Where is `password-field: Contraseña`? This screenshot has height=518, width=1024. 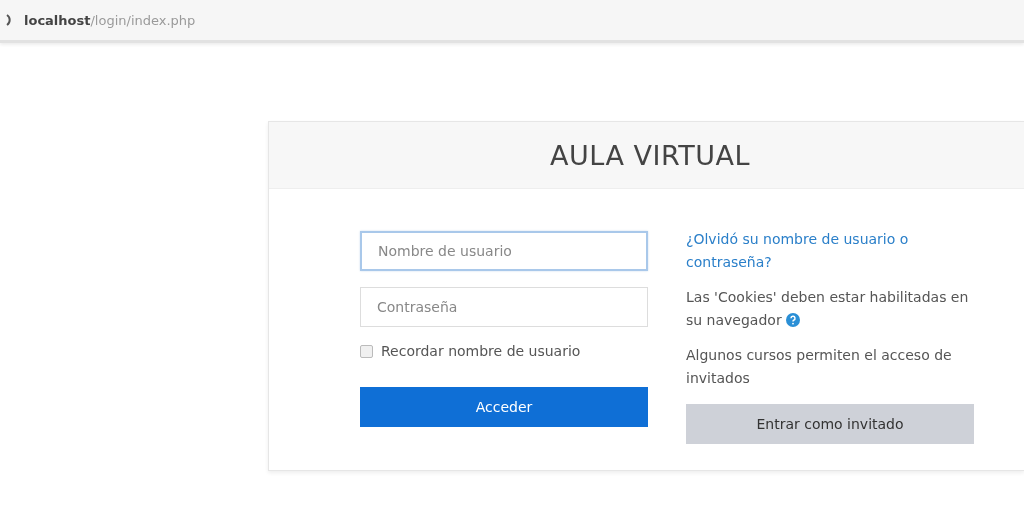 password-field: Contraseña is located at coordinates (504, 307).